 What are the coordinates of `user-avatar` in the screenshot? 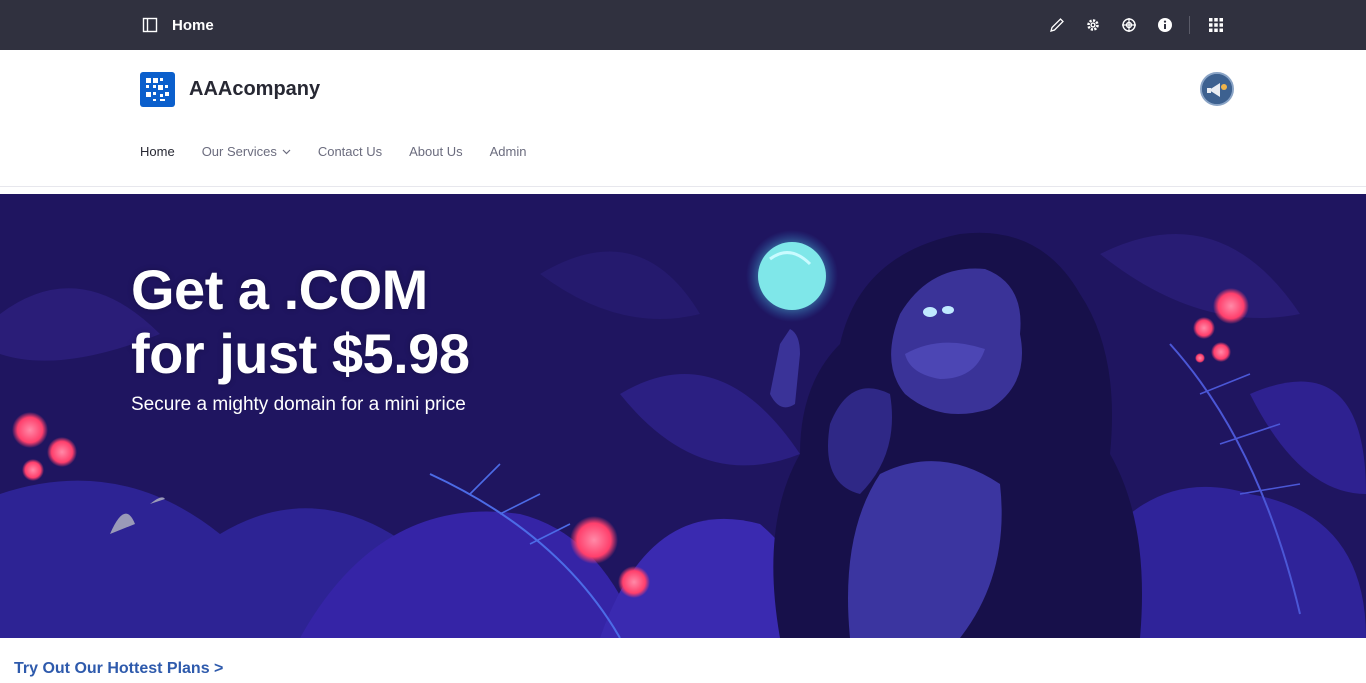 It's located at (1217, 89).